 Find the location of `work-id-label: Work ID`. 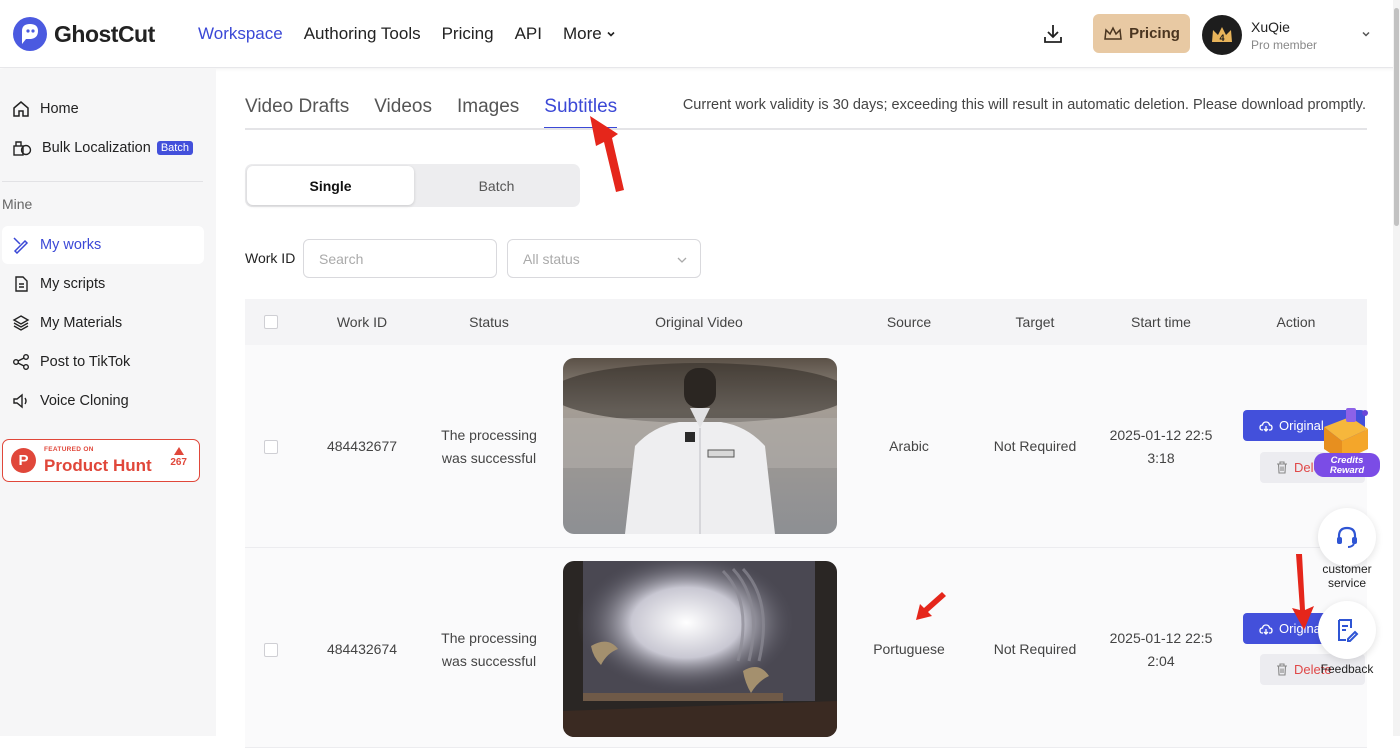

work-id-label: Work ID is located at coordinates (270, 258).